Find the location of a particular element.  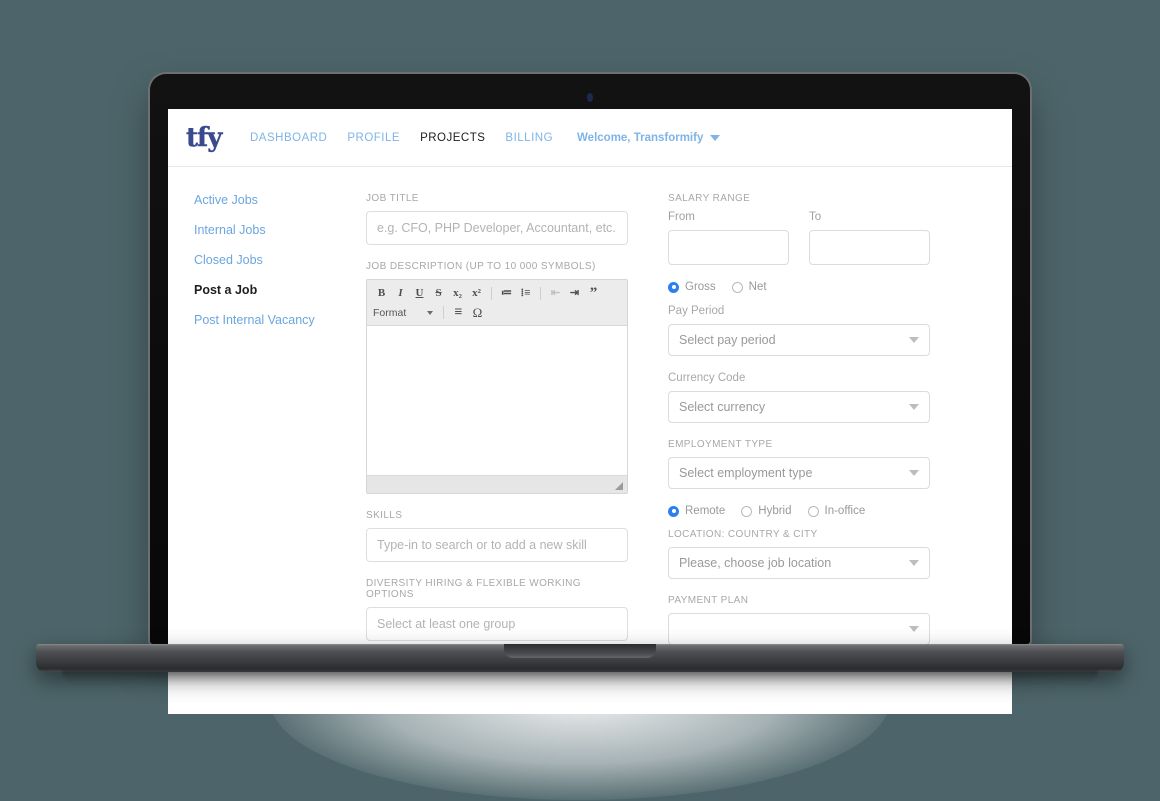

payment-plan-group: PAYMENT PLAN is located at coordinates (799, 620).